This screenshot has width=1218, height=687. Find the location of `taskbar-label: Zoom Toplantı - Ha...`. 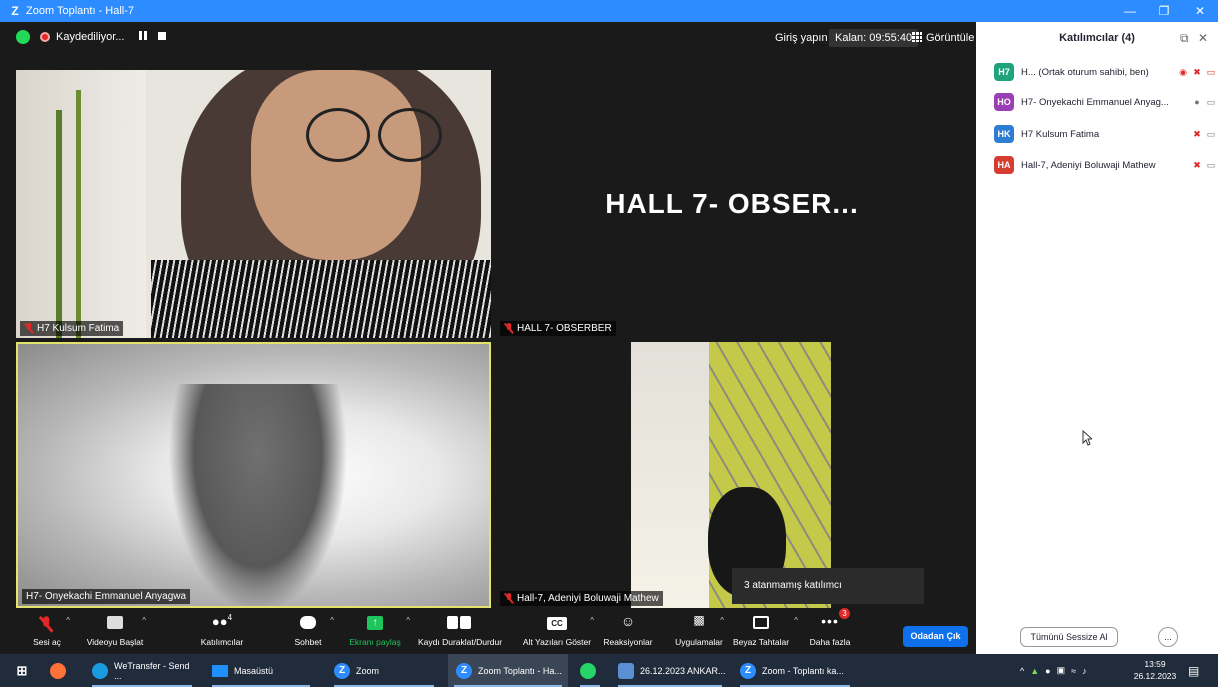

taskbar-label: Zoom Toplantı - Ha... is located at coordinates (520, 670).